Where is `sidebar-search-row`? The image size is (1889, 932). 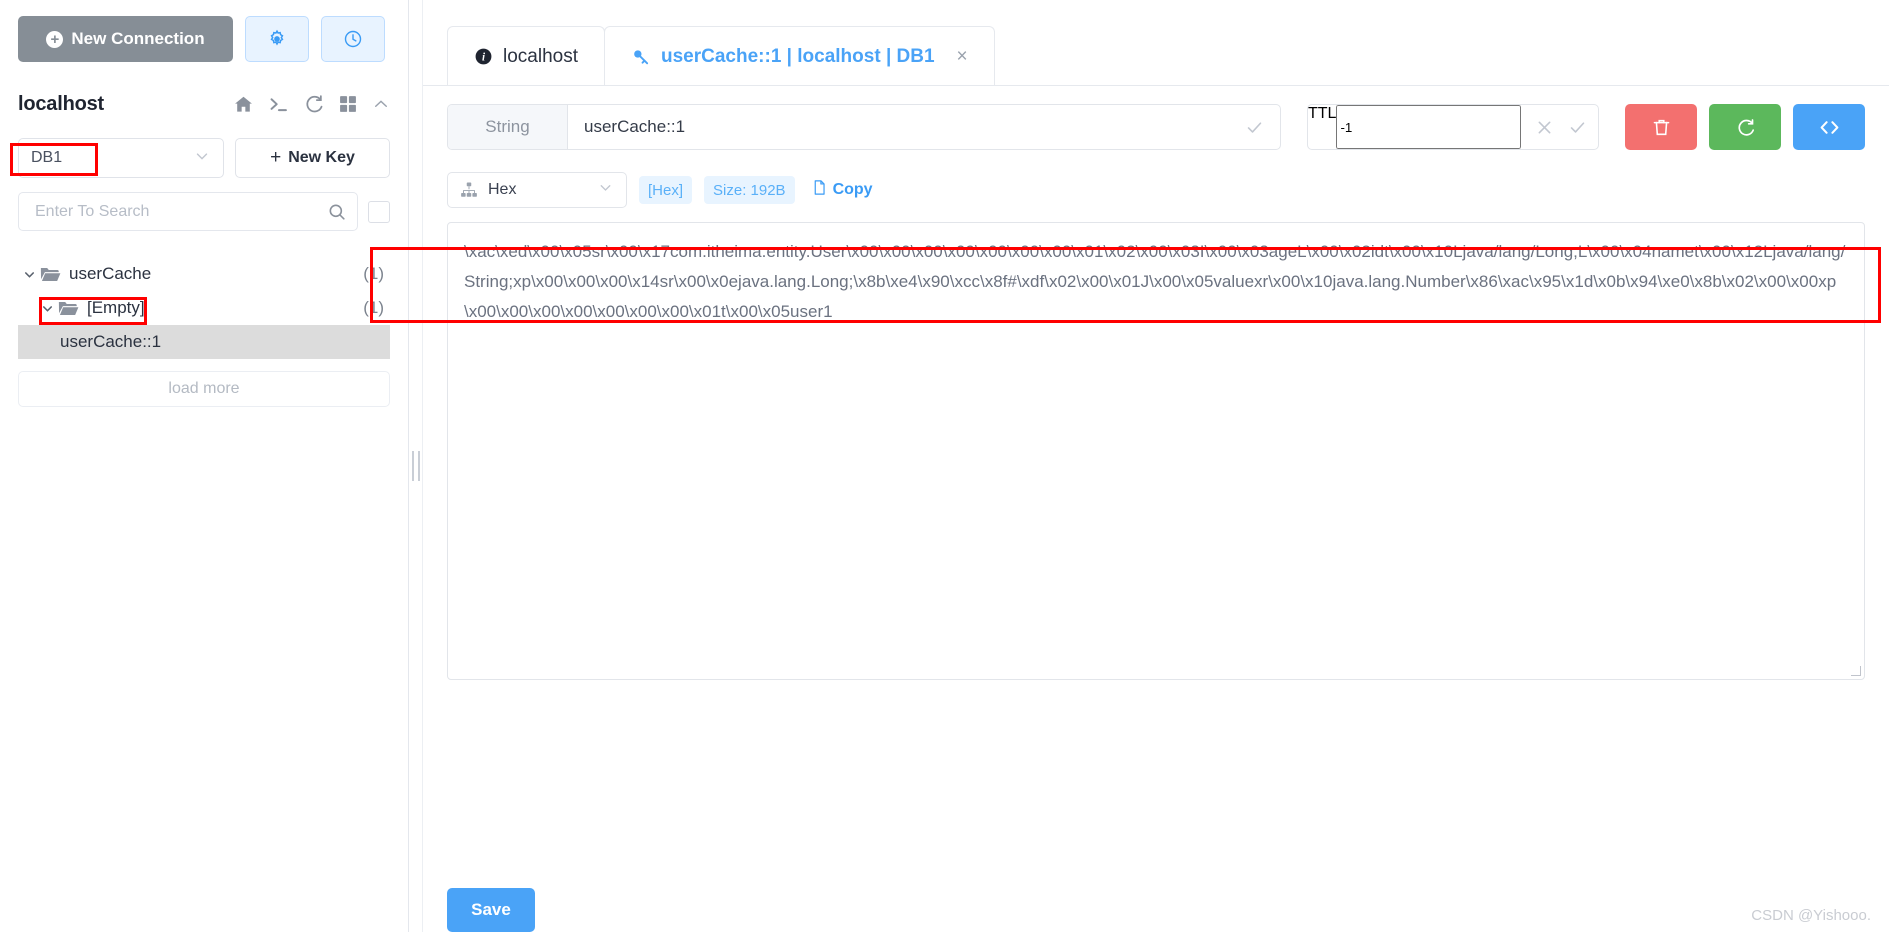
sidebar-search-row is located at coordinates (204, 211).